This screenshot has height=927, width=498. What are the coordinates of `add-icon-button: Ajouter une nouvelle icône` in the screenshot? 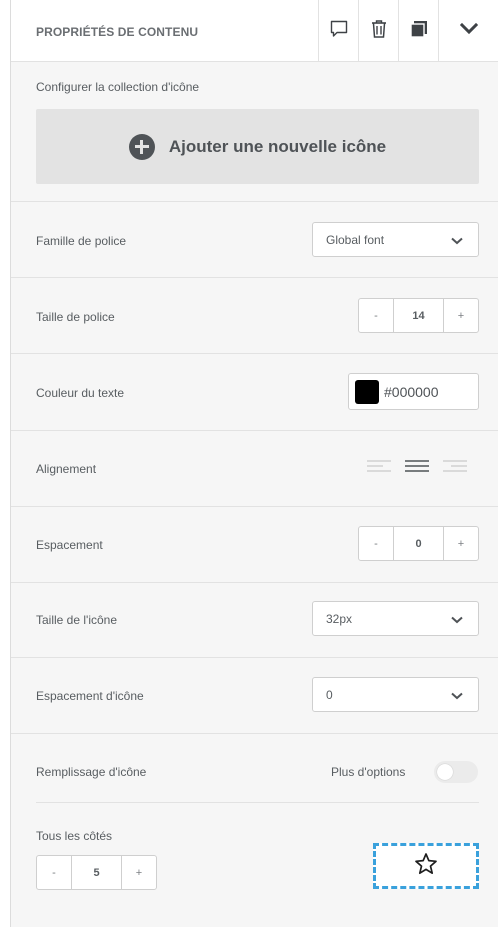 It's located at (257, 146).